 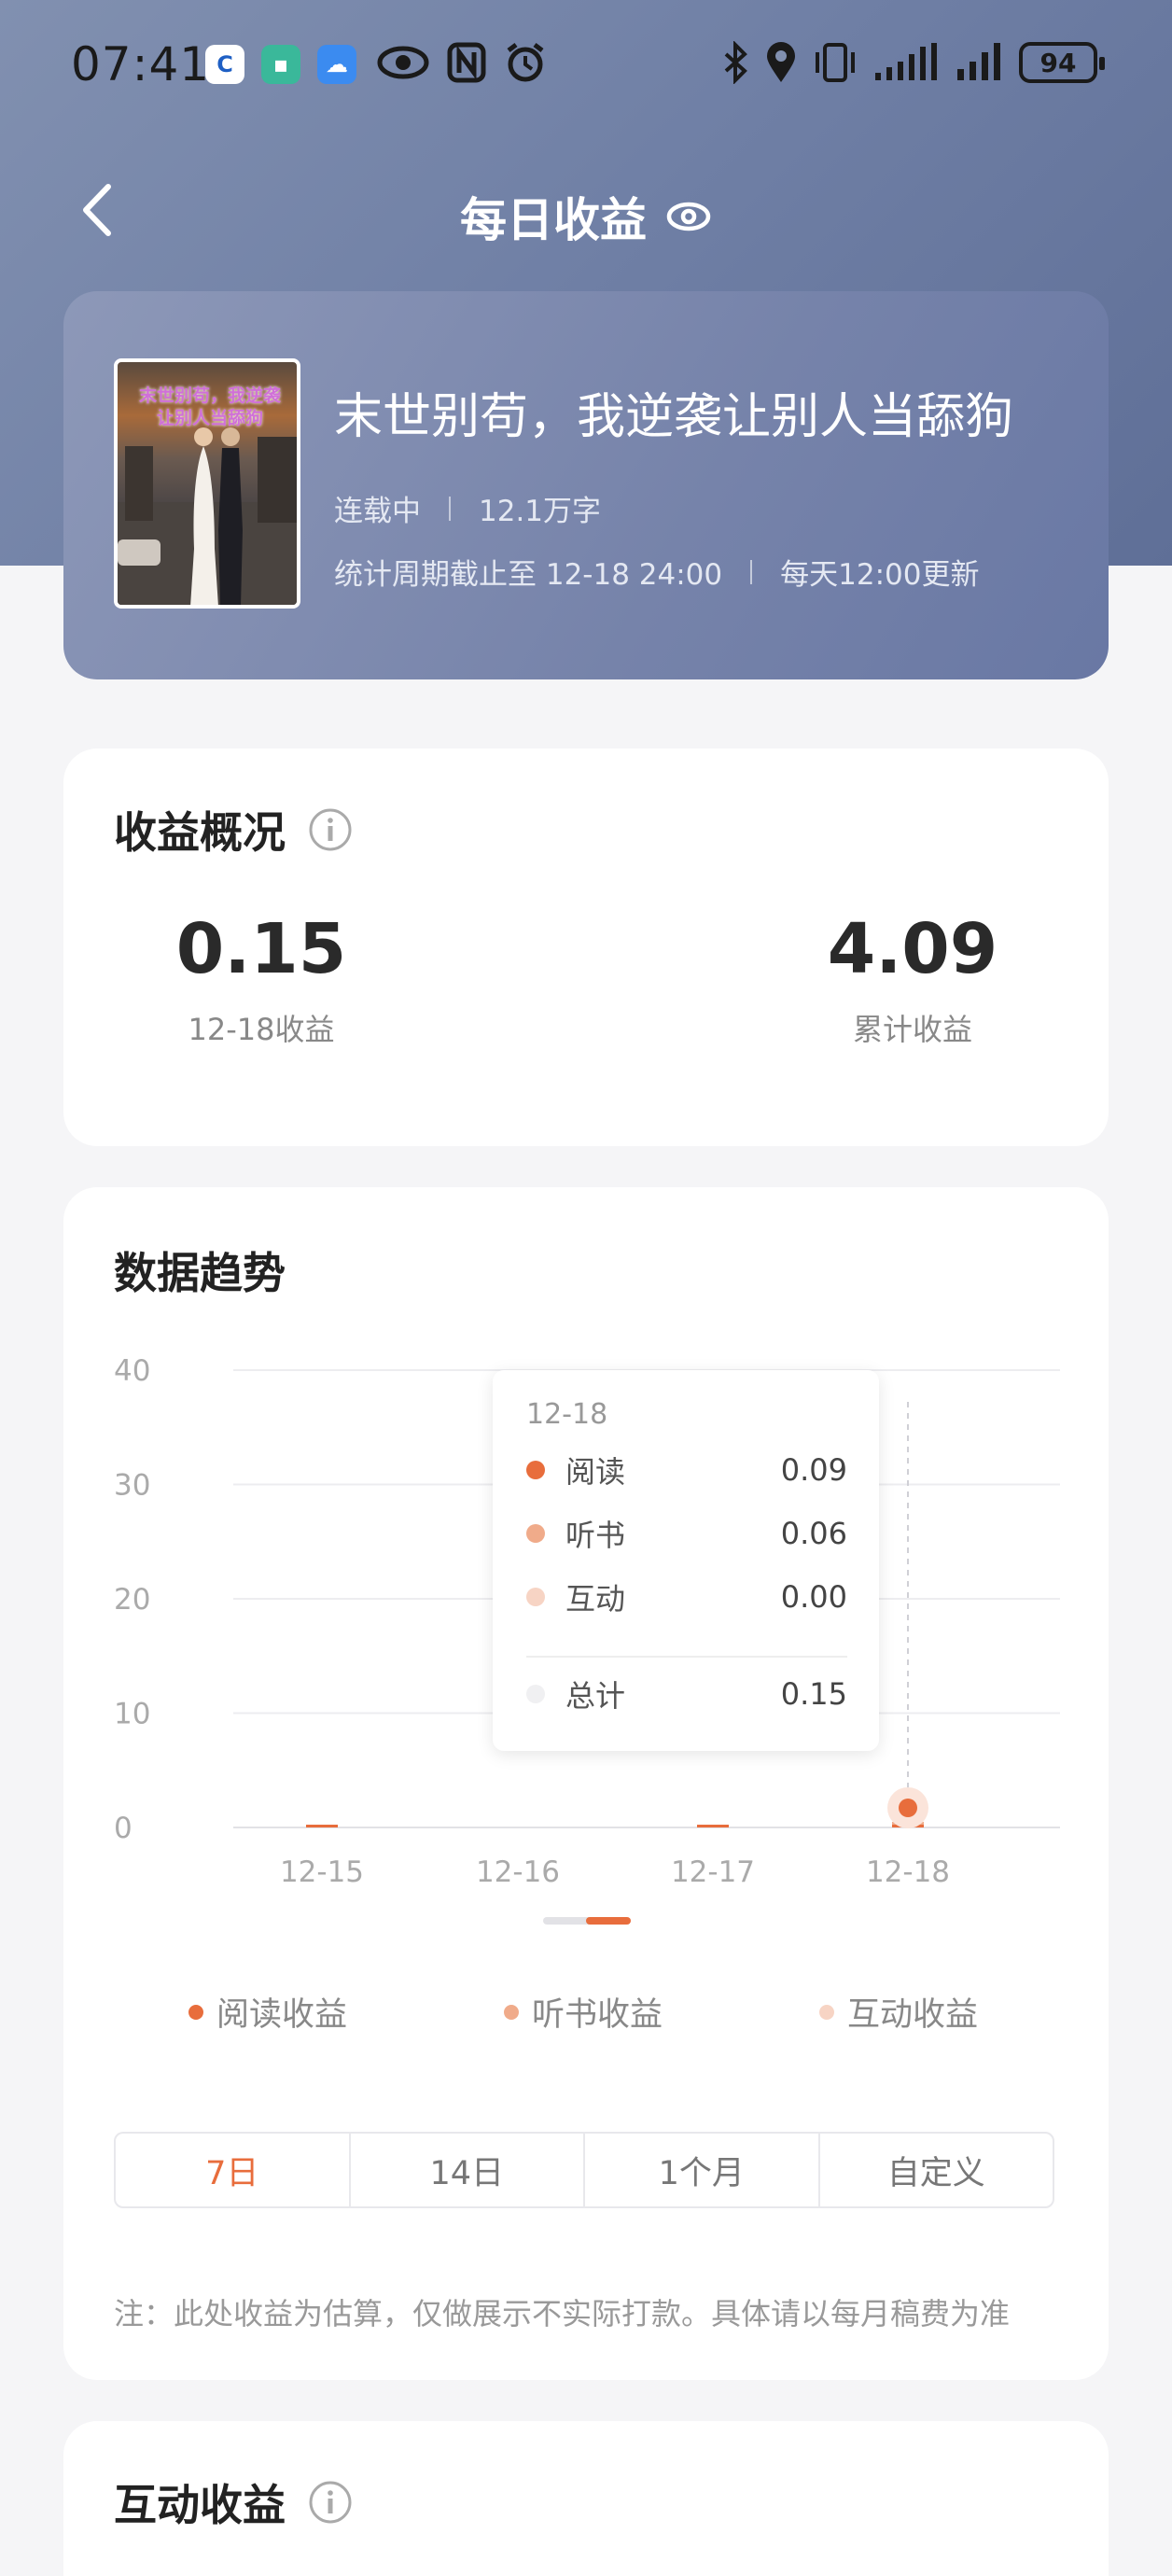 I want to click on interaction-earnings-card: 互动收益, so click(x=586, y=2498).